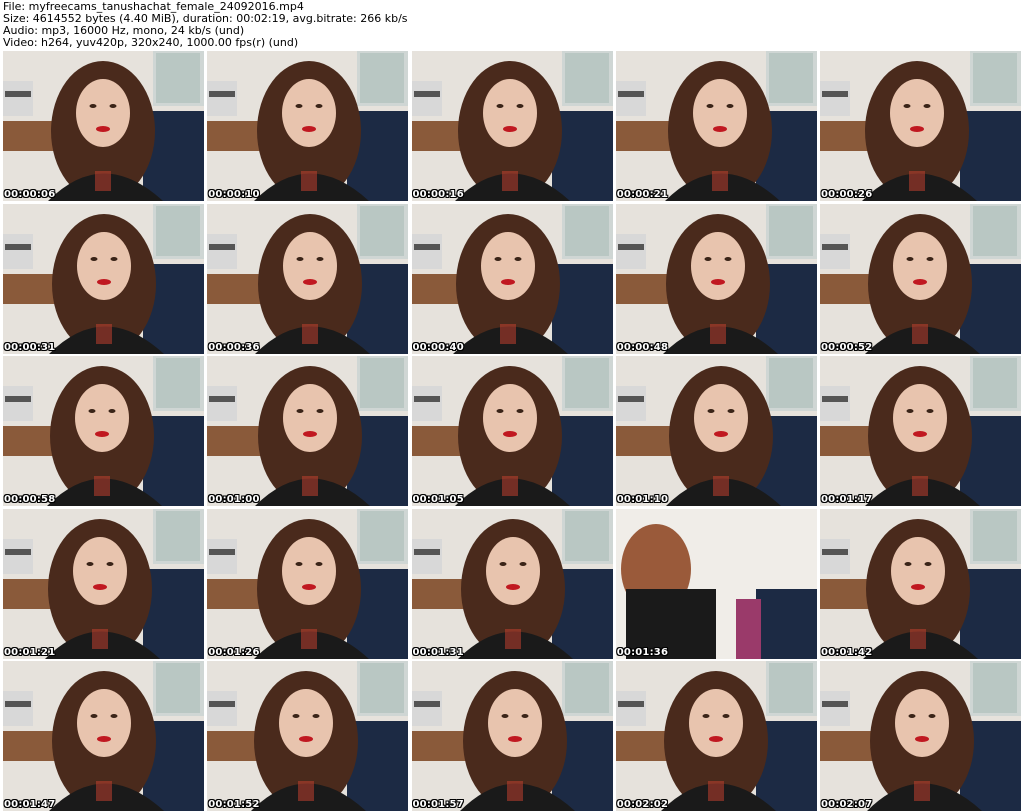  I want to click on thumbnail-timestamp: 00:02:07, so click(847, 804).